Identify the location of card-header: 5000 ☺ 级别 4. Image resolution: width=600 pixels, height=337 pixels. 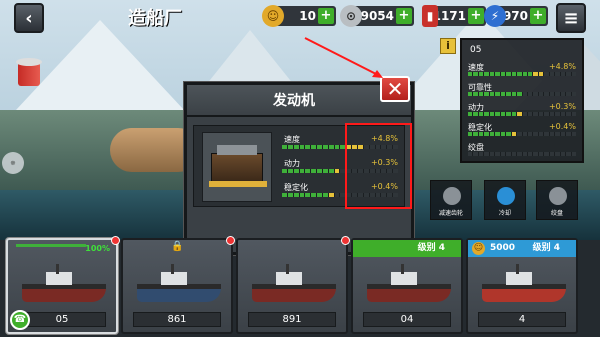
(522, 248).